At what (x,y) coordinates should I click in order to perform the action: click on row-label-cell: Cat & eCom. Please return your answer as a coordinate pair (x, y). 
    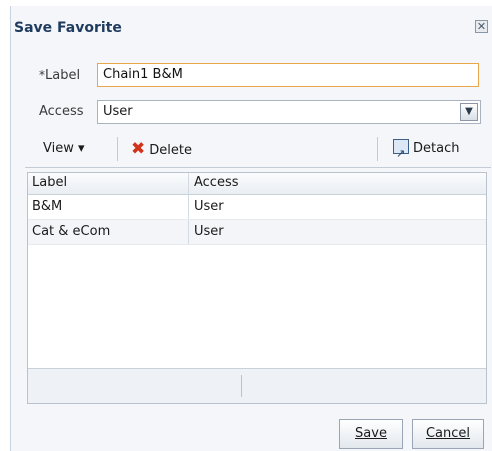
    Looking at the image, I should click on (71, 231).